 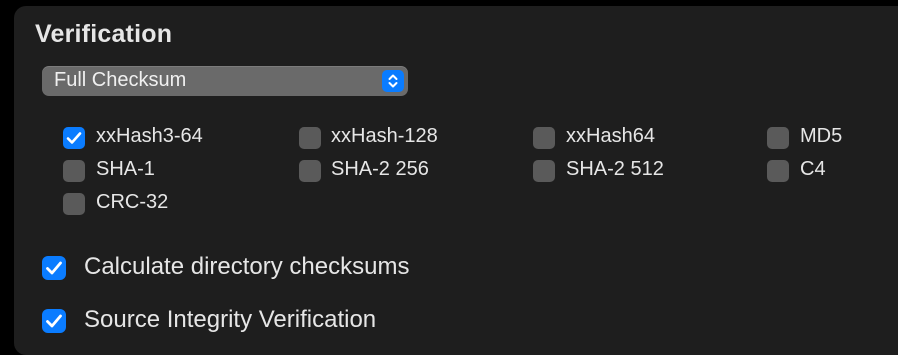 I want to click on checkbox-md5, so click(x=778, y=138).